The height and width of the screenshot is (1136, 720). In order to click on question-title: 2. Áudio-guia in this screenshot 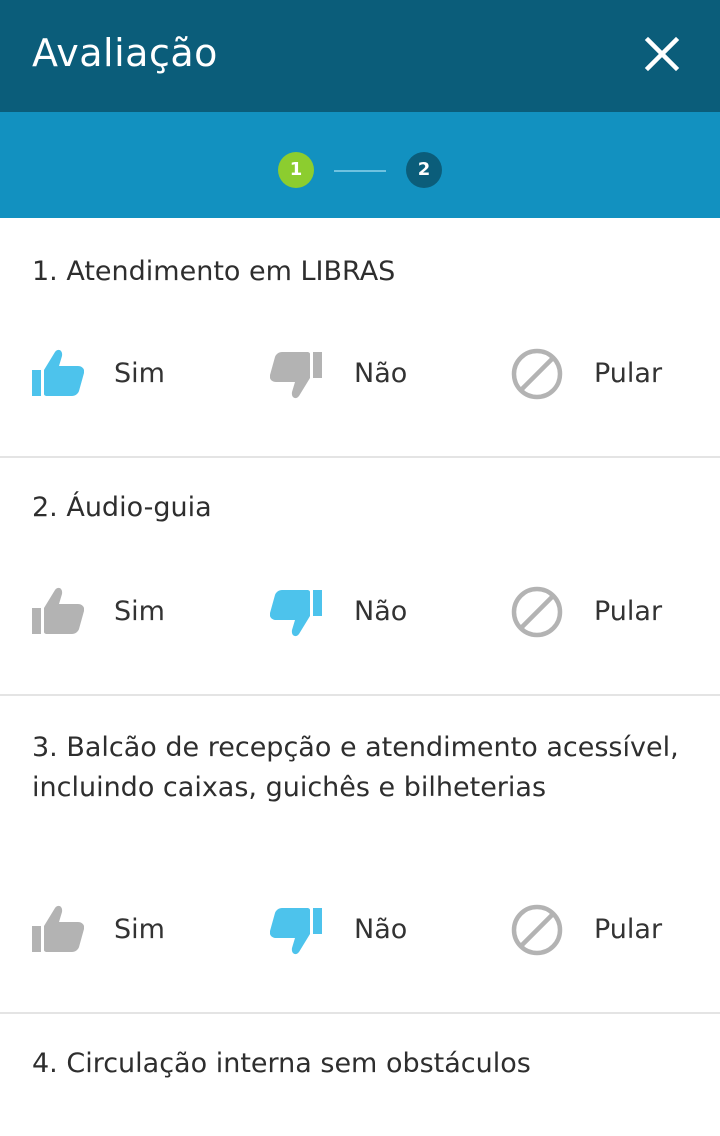, I will do `click(122, 507)`.